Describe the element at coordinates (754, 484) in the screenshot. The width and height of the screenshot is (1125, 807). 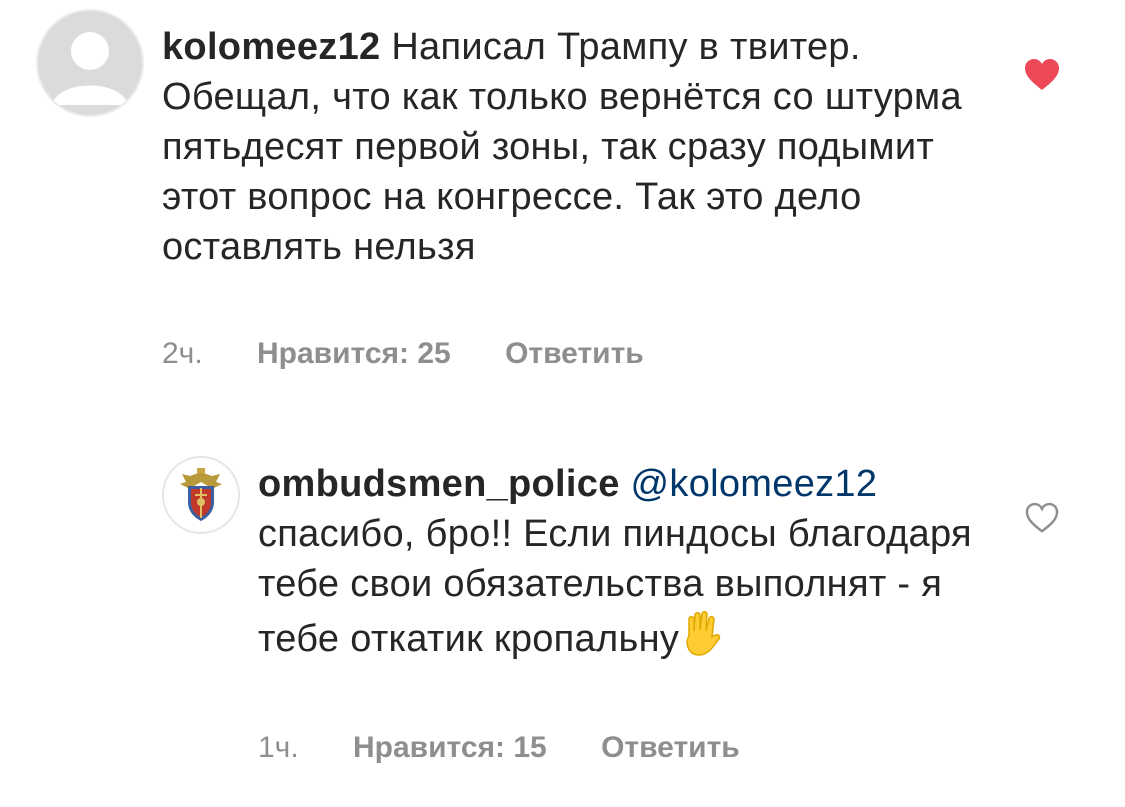
I see `comment-mention-link: @kolomeez12` at that location.